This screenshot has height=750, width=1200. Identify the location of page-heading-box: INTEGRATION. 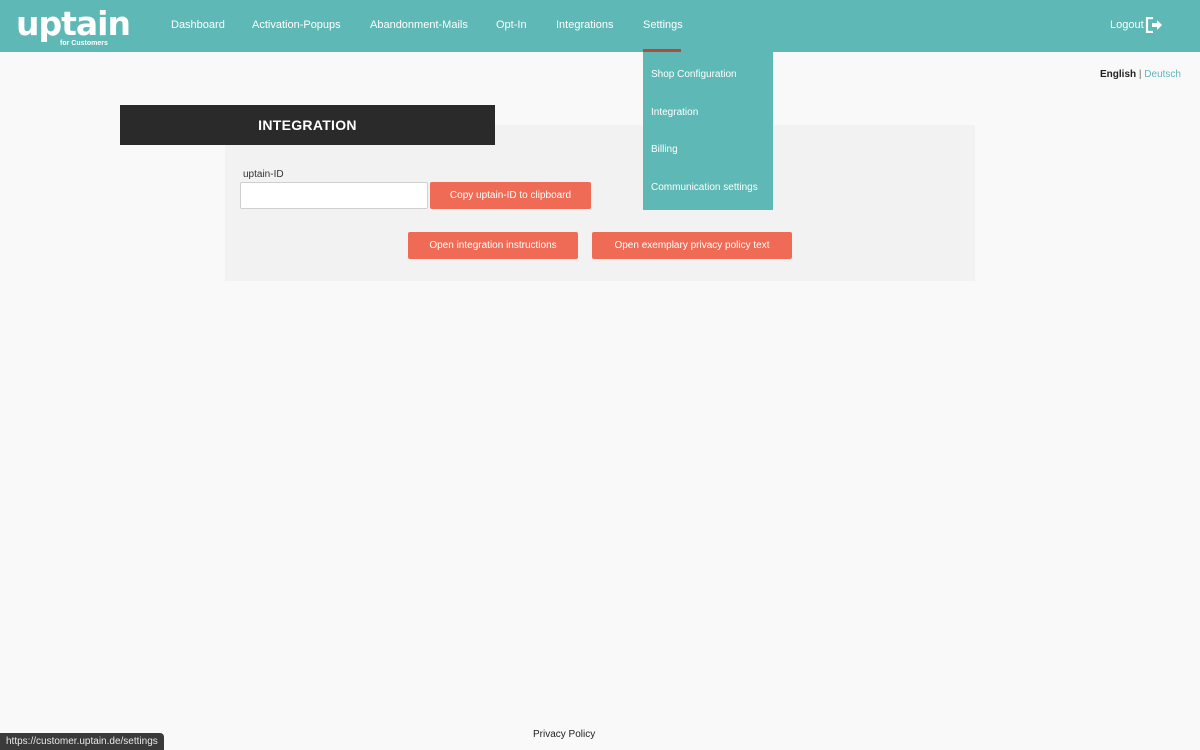
(307, 125).